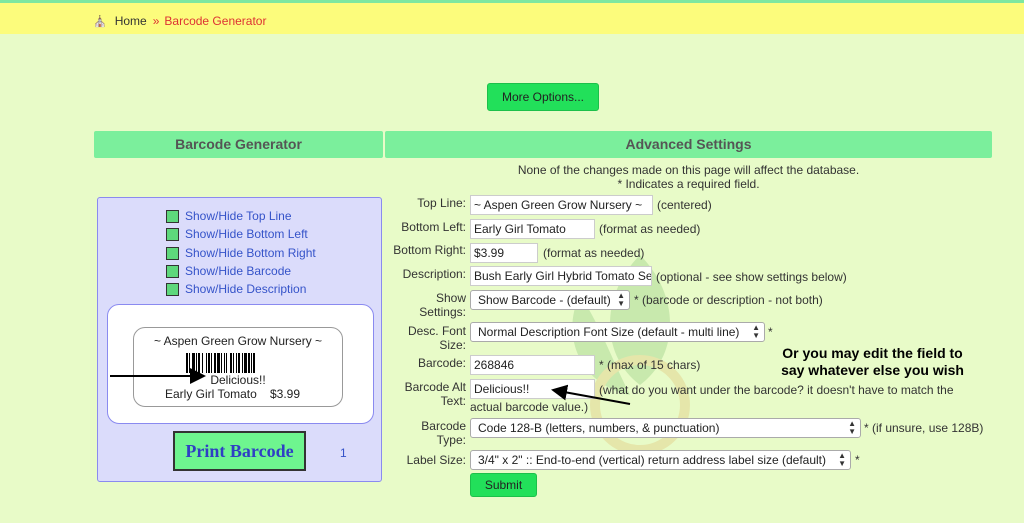 This screenshot has height=523, width=1024. What do you see at coordinates (503, 485) in the screenshot?
I see `submit-button: Submit` at bounding box center [503, 485].